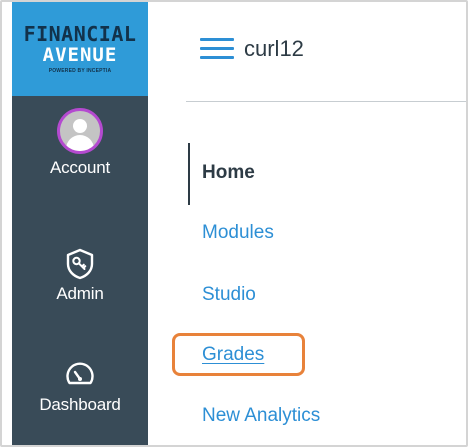  I want to click on brand-line-1: FINANCIAL, so click(80, 34).